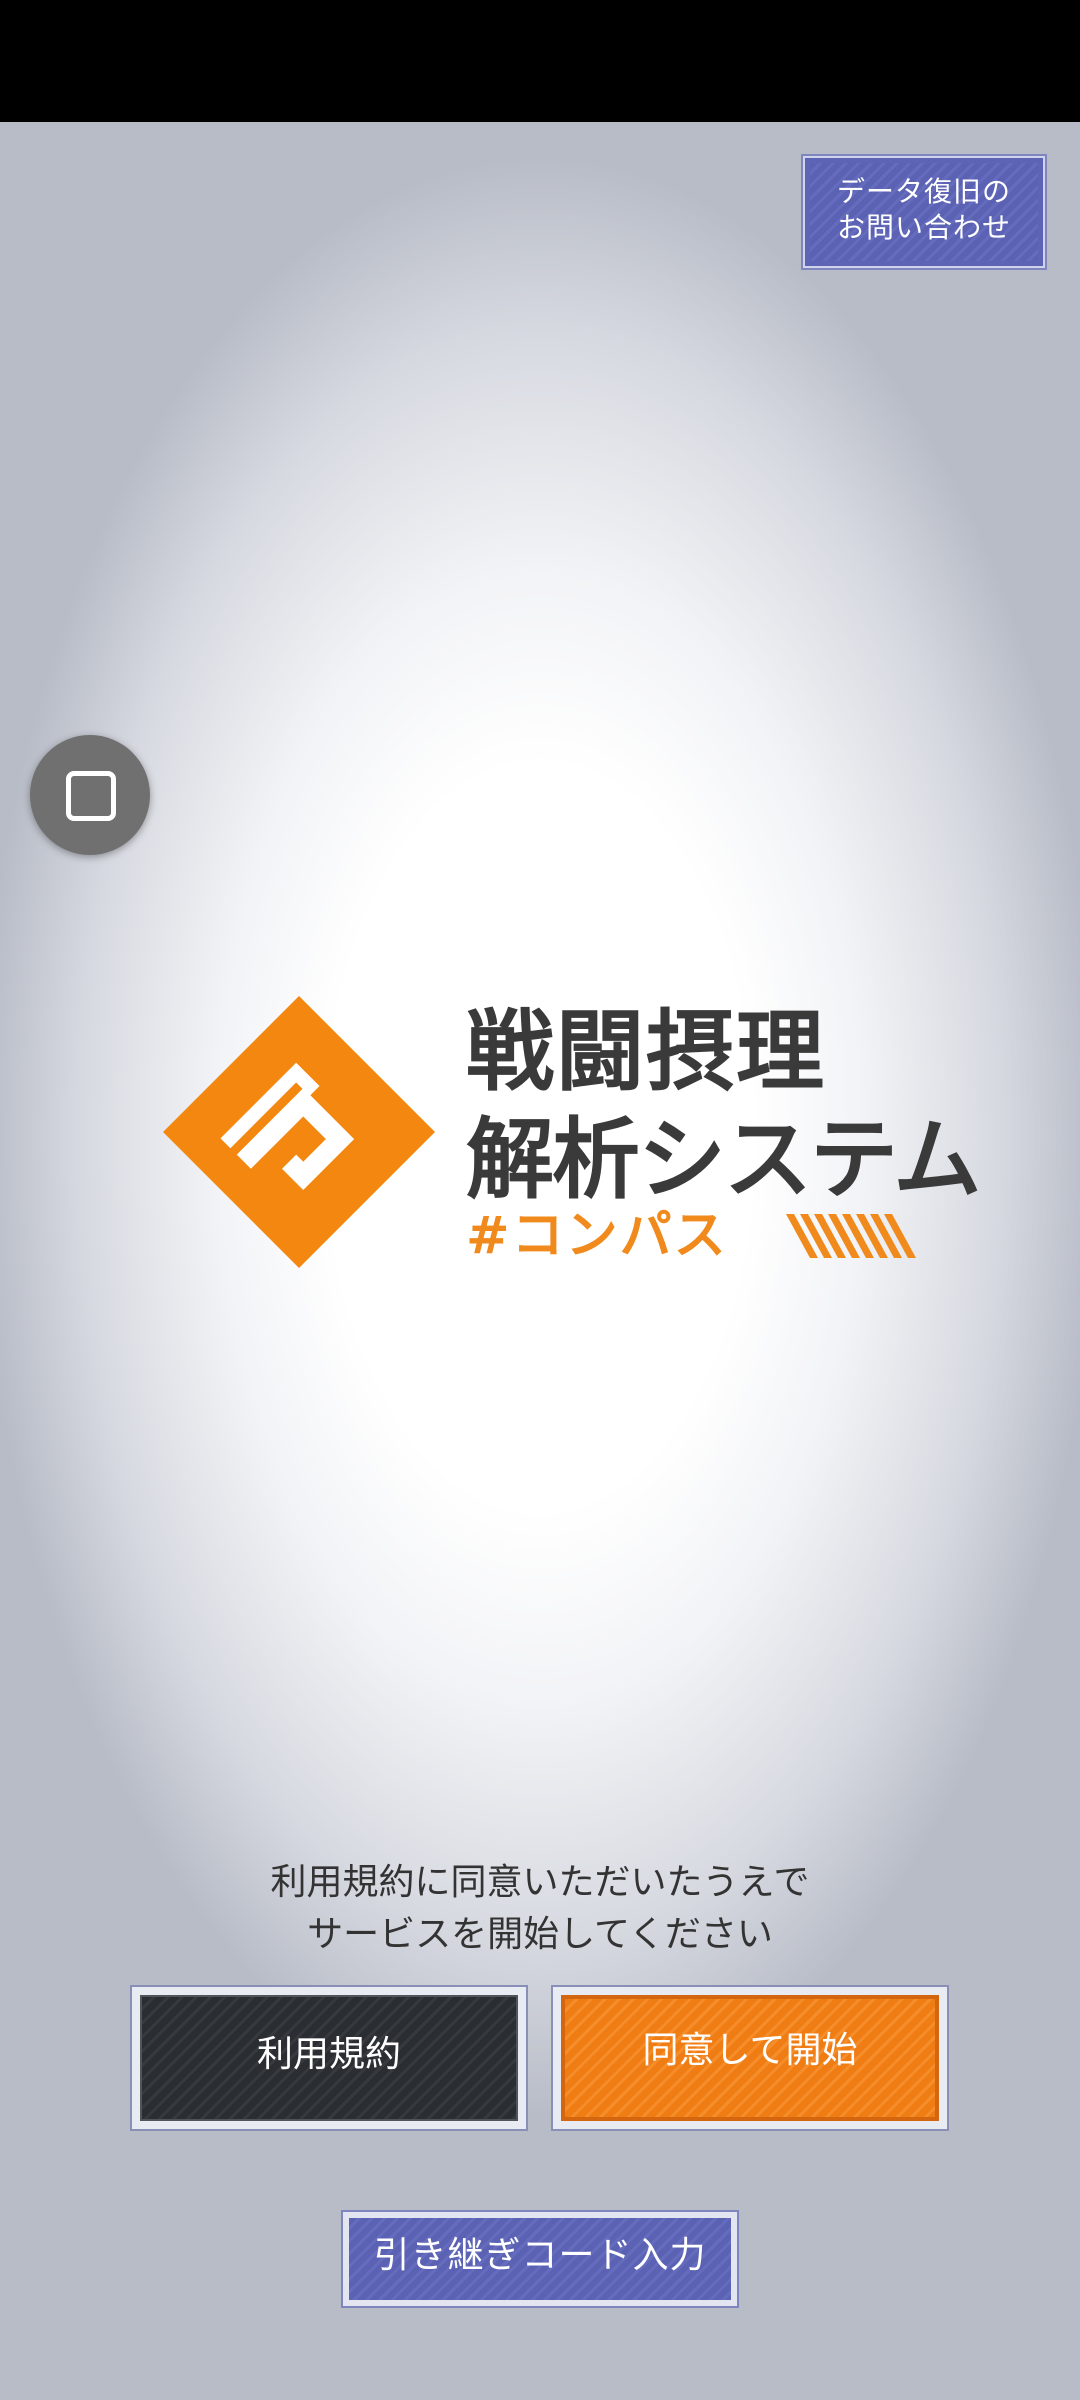  Describe the element at coordinates (540, 2255) in the screenshot. I see `transfer-button-label: 引き継ぎコード入力` at that location.